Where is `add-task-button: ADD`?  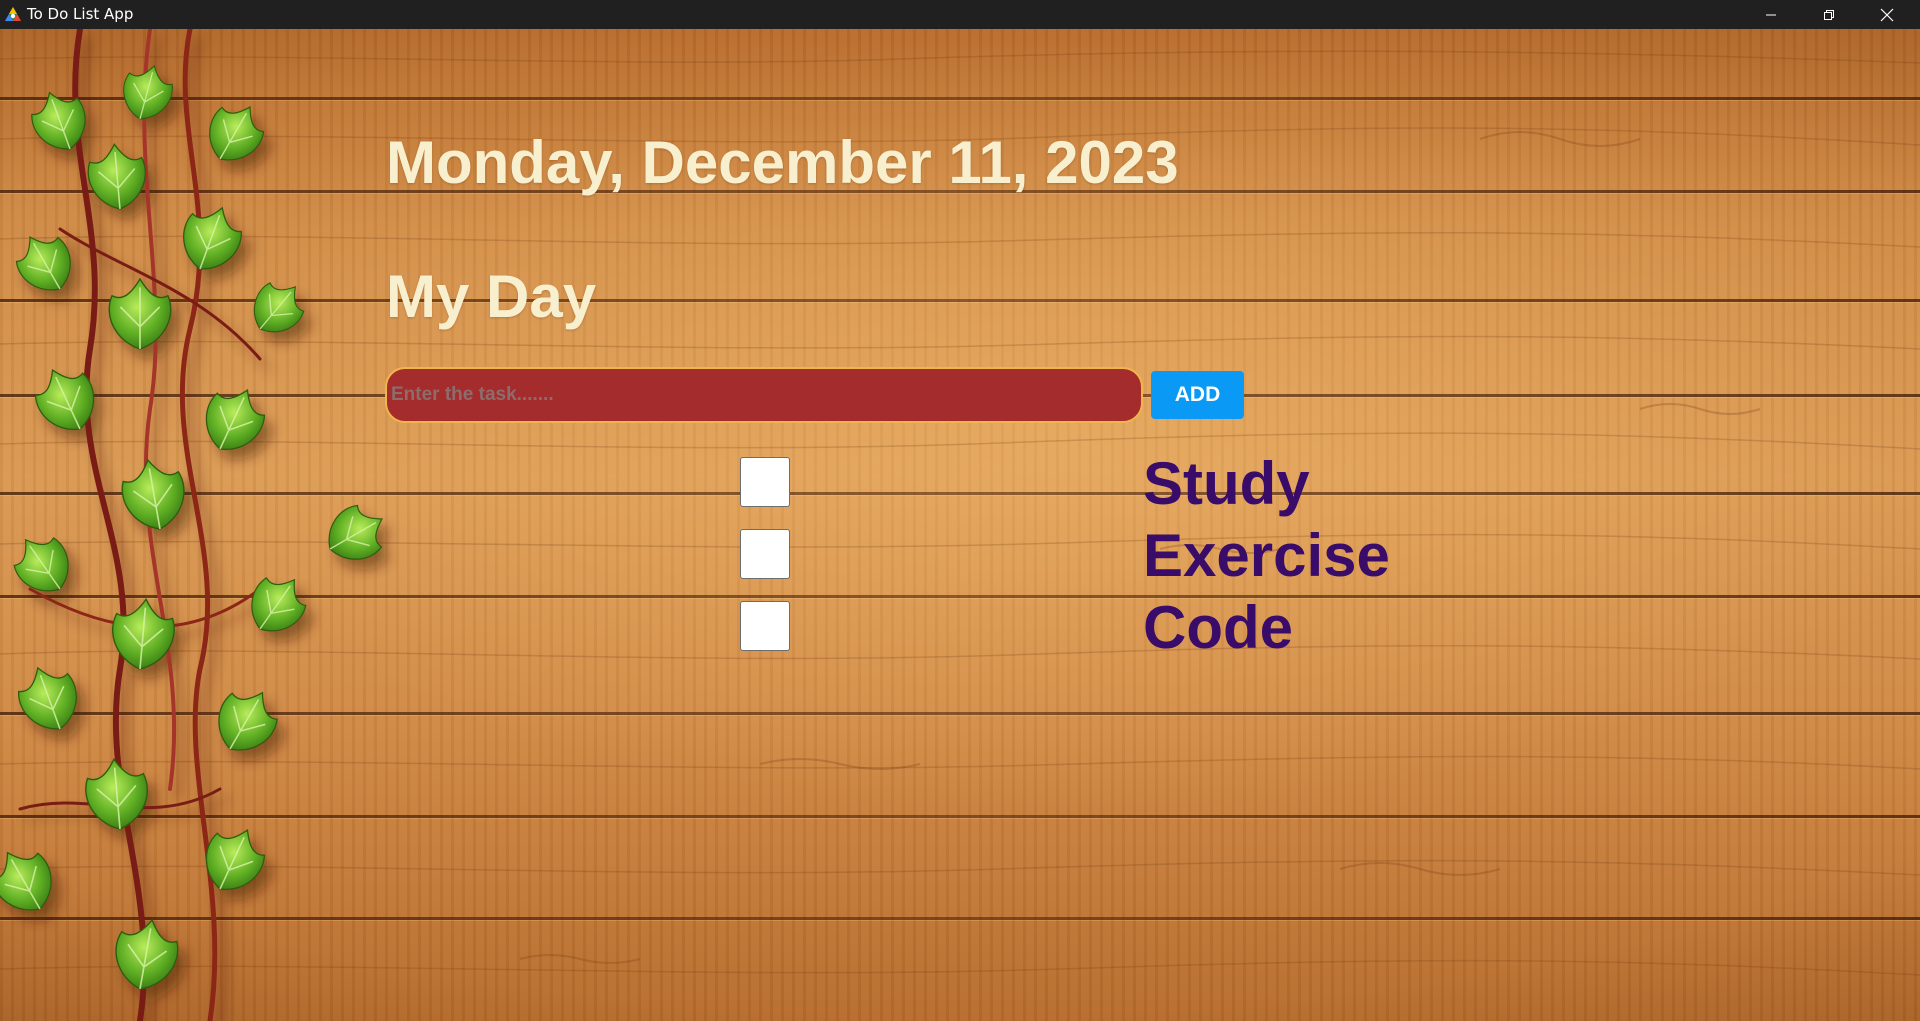
add-task-button: ADD is located at coordinates (1197, 395).